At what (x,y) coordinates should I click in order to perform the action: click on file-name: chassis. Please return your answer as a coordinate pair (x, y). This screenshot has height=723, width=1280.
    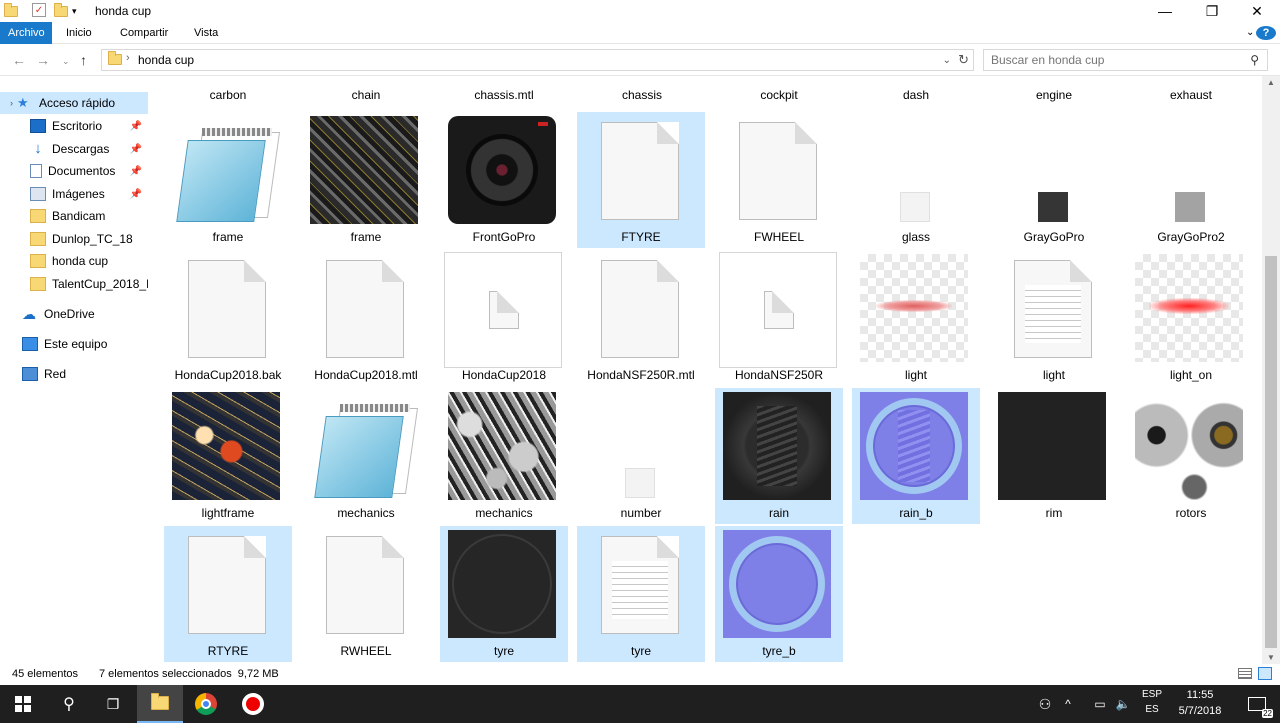
    Looking at the image, I should click on (641, 95).